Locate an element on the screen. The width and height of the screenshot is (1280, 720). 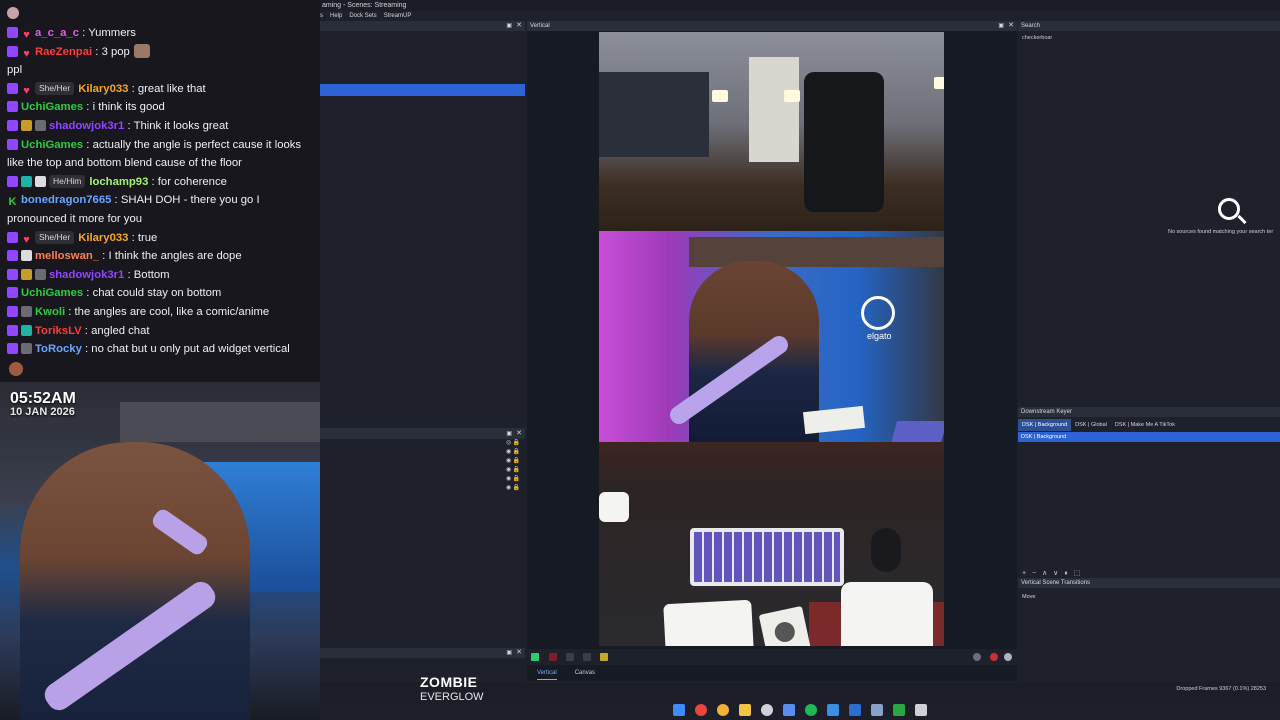
chat-message: ♥ RaeZenpai : 3 pop is located at coordinates (160, 52).